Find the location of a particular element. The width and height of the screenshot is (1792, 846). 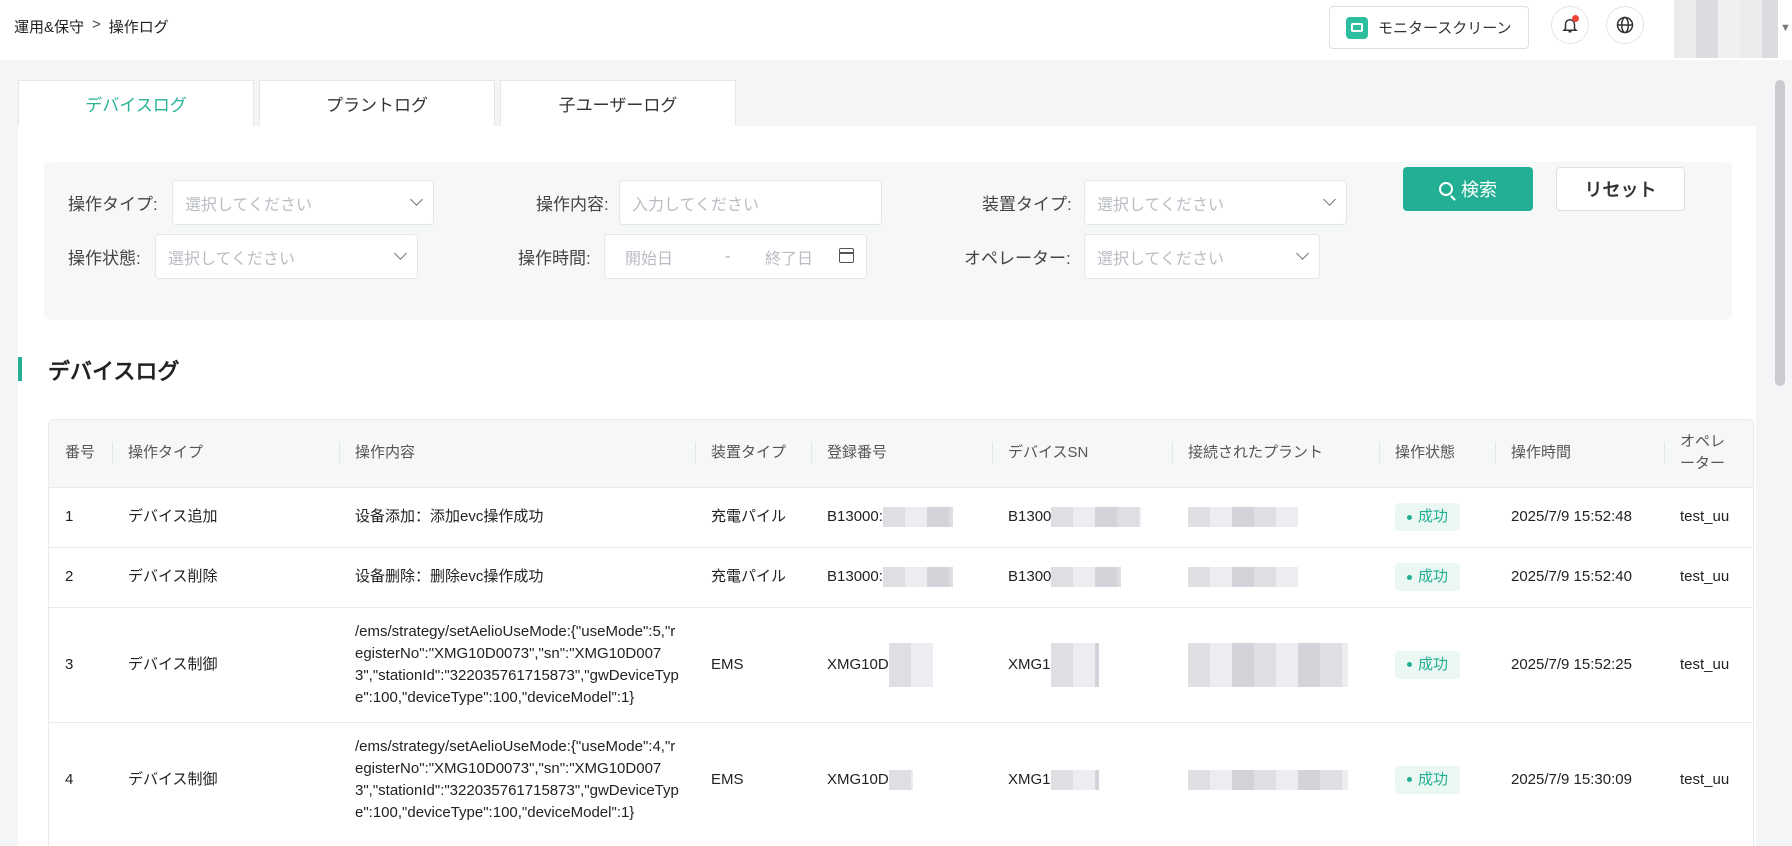

date-range-dash: - is located at coordinates (728, 256).